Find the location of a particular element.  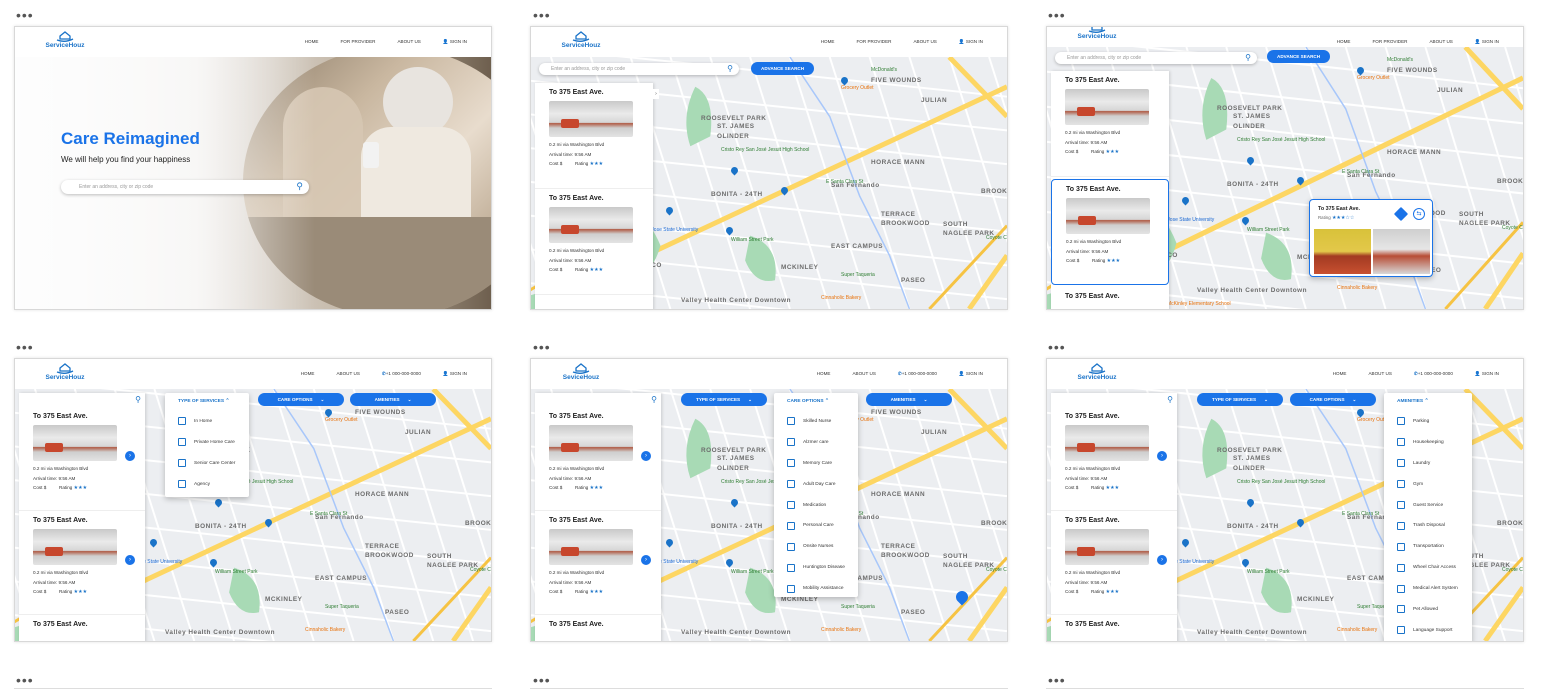

option-transportation: Transportation is located at coordinates (1428, 546).